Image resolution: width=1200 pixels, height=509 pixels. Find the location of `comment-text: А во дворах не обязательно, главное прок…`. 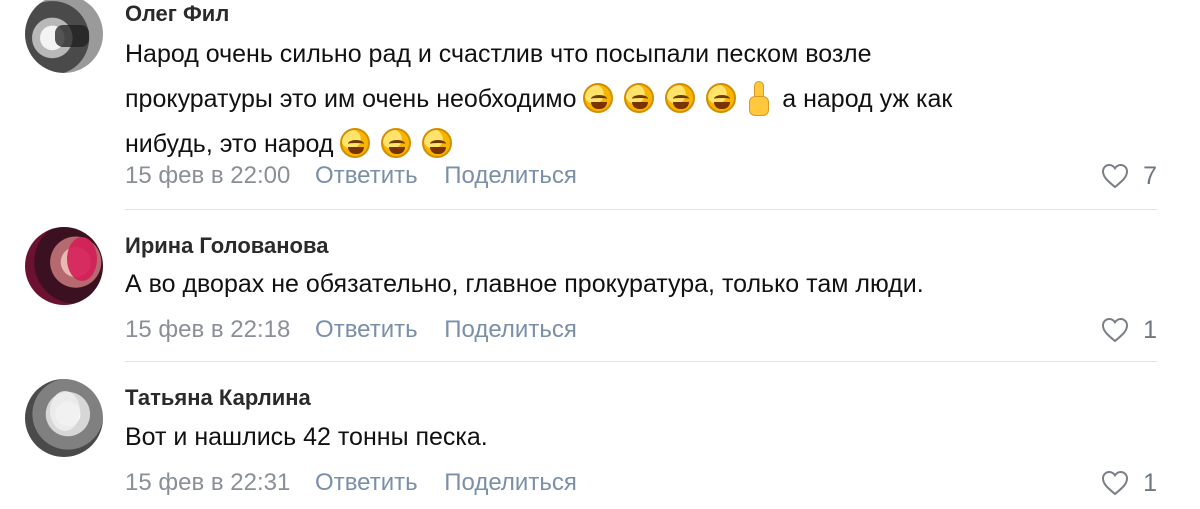

comment-text: А во дворах не обязательно, главное прок… is located at coordinates (524, 284).